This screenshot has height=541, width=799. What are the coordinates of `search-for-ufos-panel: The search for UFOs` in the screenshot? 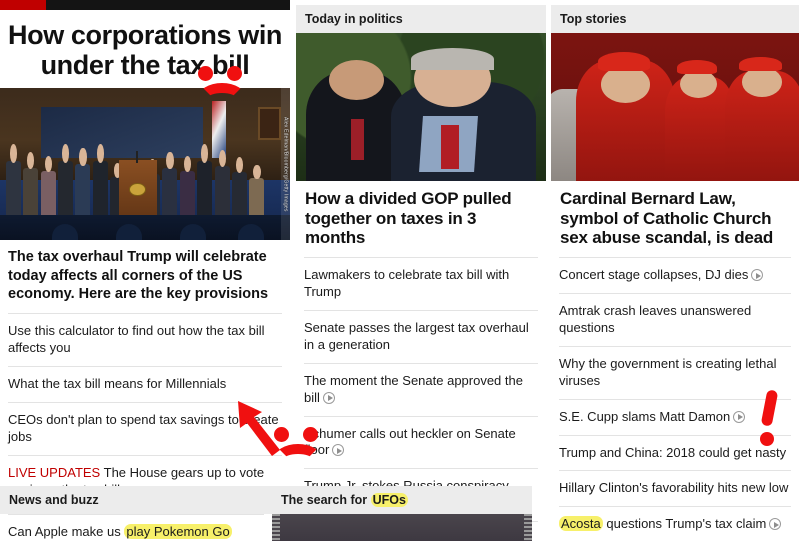 It's located at (402, 513).